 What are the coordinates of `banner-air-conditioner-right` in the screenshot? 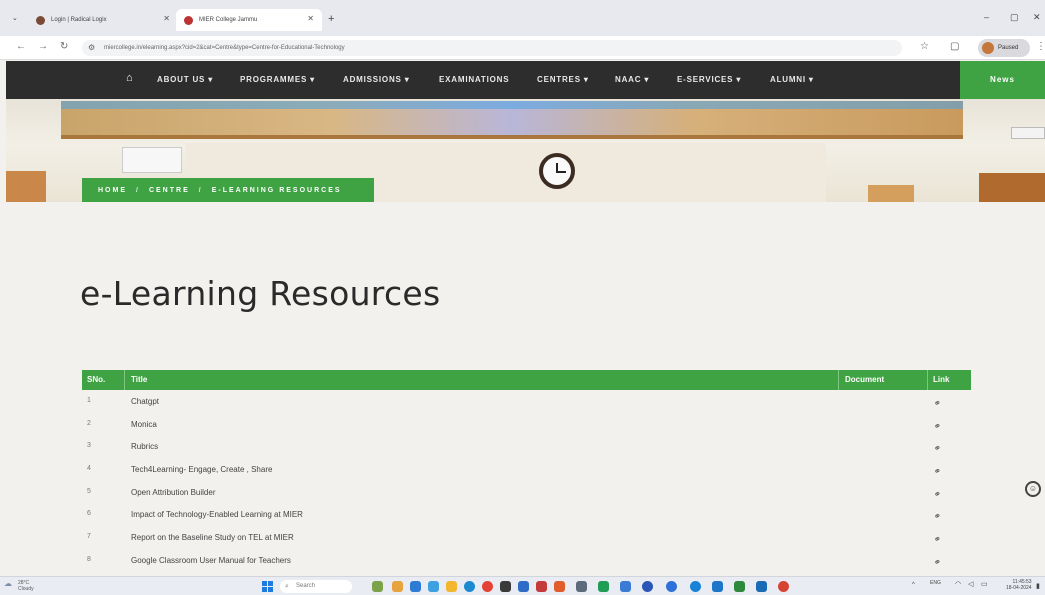 It's located at (1028, 133).